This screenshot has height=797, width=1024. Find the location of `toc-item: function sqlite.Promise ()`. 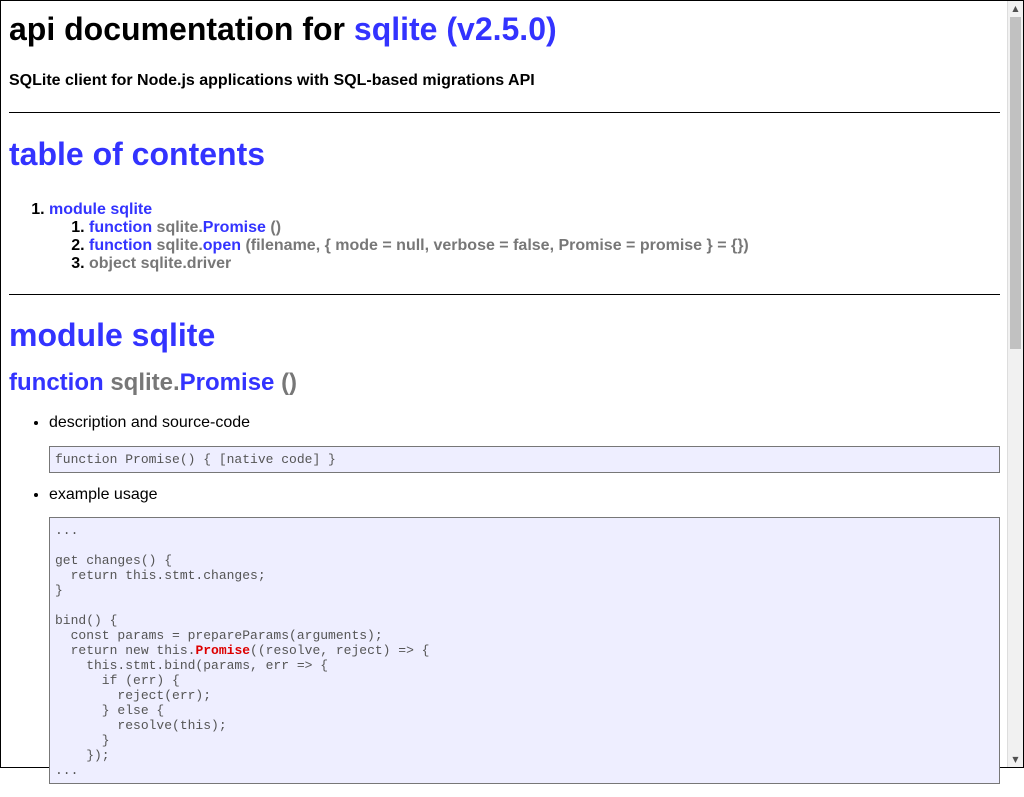

toc-item: function sqlite.Promise () is located at coordinates (544, 228).